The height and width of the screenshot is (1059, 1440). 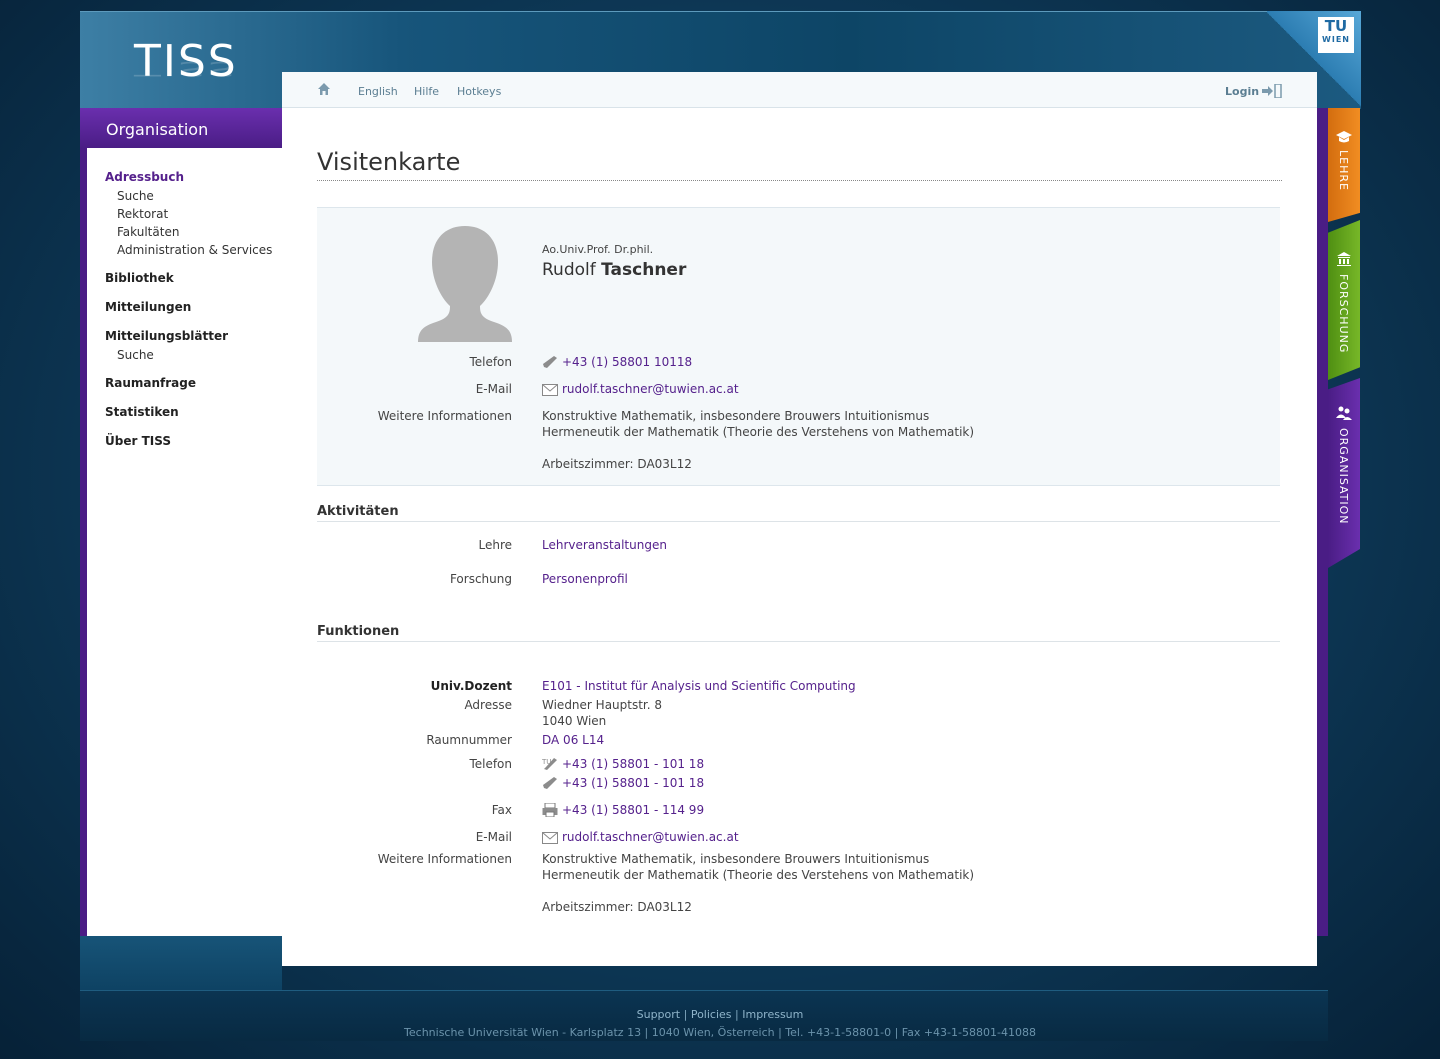 What do you see at coordinates (650, 837) in the screenshot?
I see `function-email-link: rudolf.taschner@tuwien.ac.at` at bounding box center [650, 837].